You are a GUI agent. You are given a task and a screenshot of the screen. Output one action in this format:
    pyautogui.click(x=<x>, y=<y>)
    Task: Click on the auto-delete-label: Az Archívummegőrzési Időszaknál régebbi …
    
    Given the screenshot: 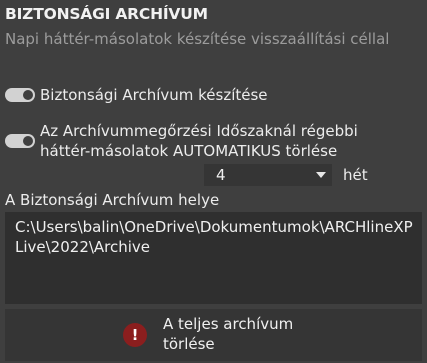 What is the action you would take?
    pyautogui.click(x=199, y=141)
    